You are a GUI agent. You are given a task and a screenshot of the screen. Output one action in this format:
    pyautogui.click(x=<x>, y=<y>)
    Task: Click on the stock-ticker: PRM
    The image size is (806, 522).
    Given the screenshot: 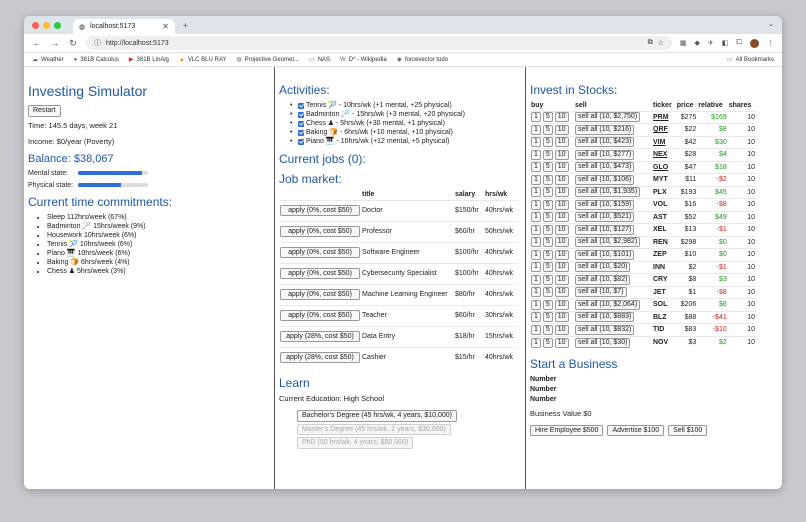 What is the action you would take?
    pyautogui.click(x=664, y=117)
    